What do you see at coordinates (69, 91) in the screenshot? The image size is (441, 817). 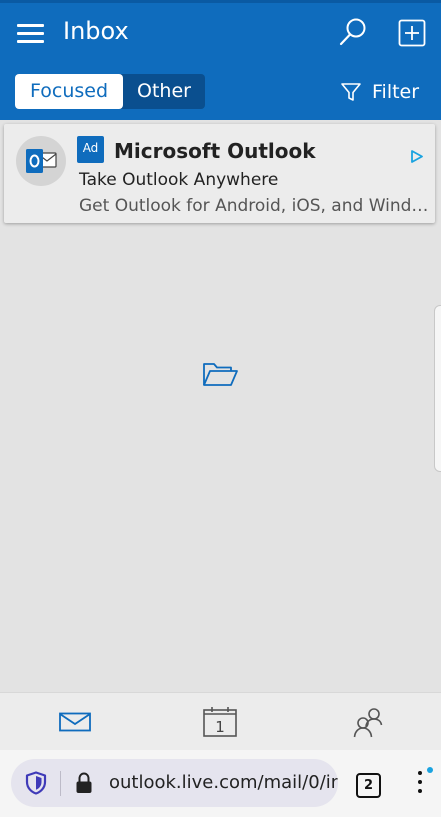 I see `tab-focused: Focused` at bounding box center [69, 91].